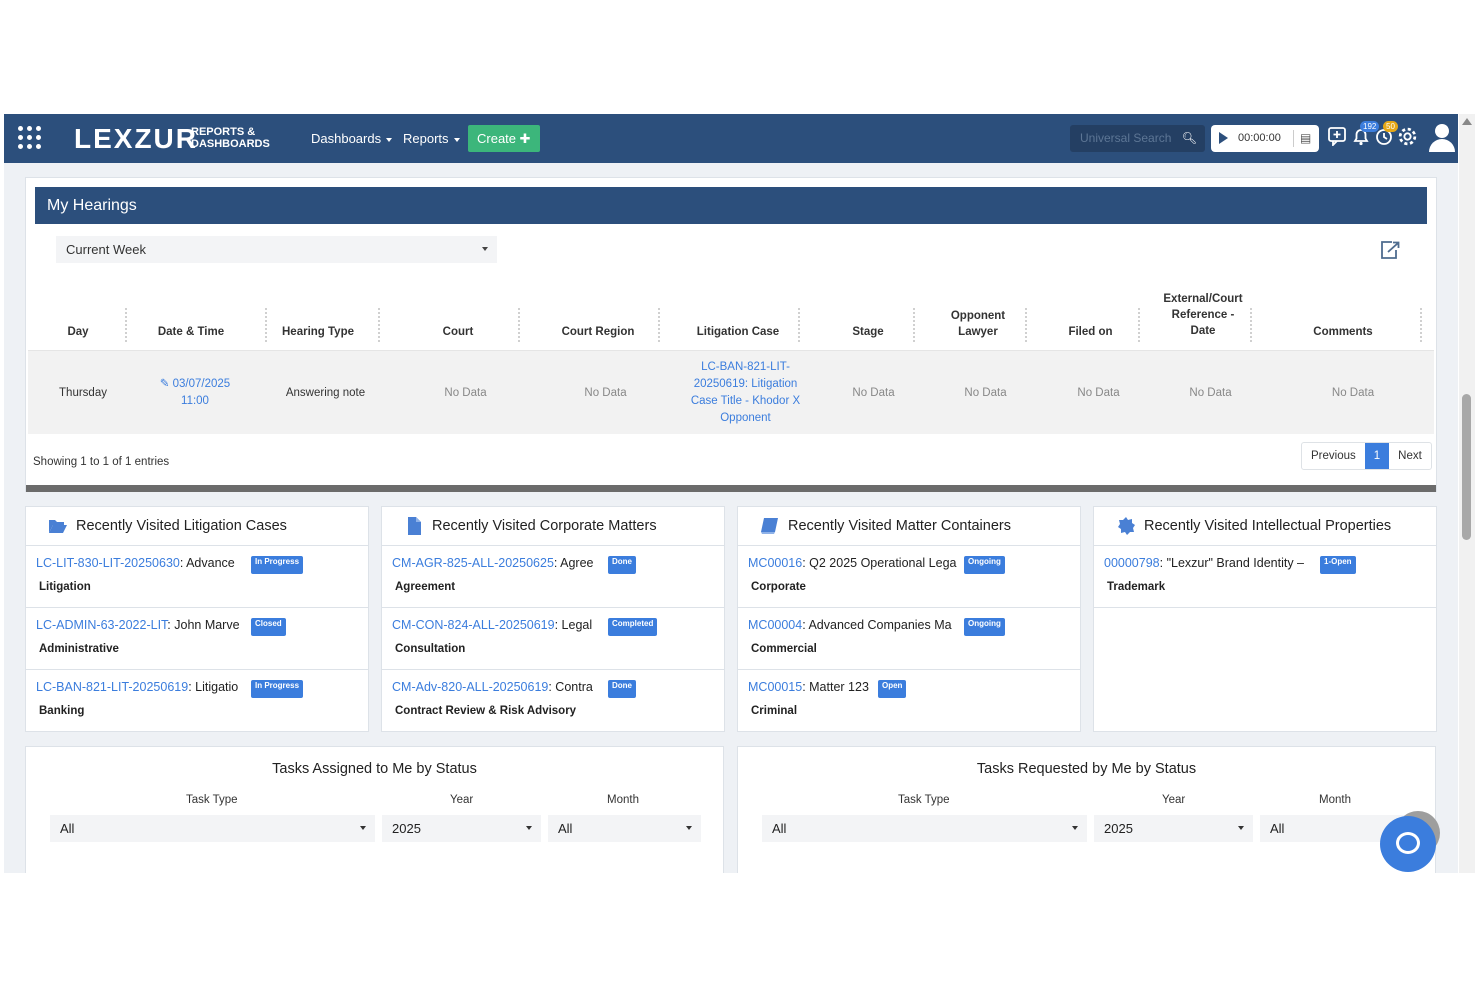  What do you see at coordinates (83, 393) in the screenshot?
I see `cell-day: Thursday` at bounding box center [83, 393].